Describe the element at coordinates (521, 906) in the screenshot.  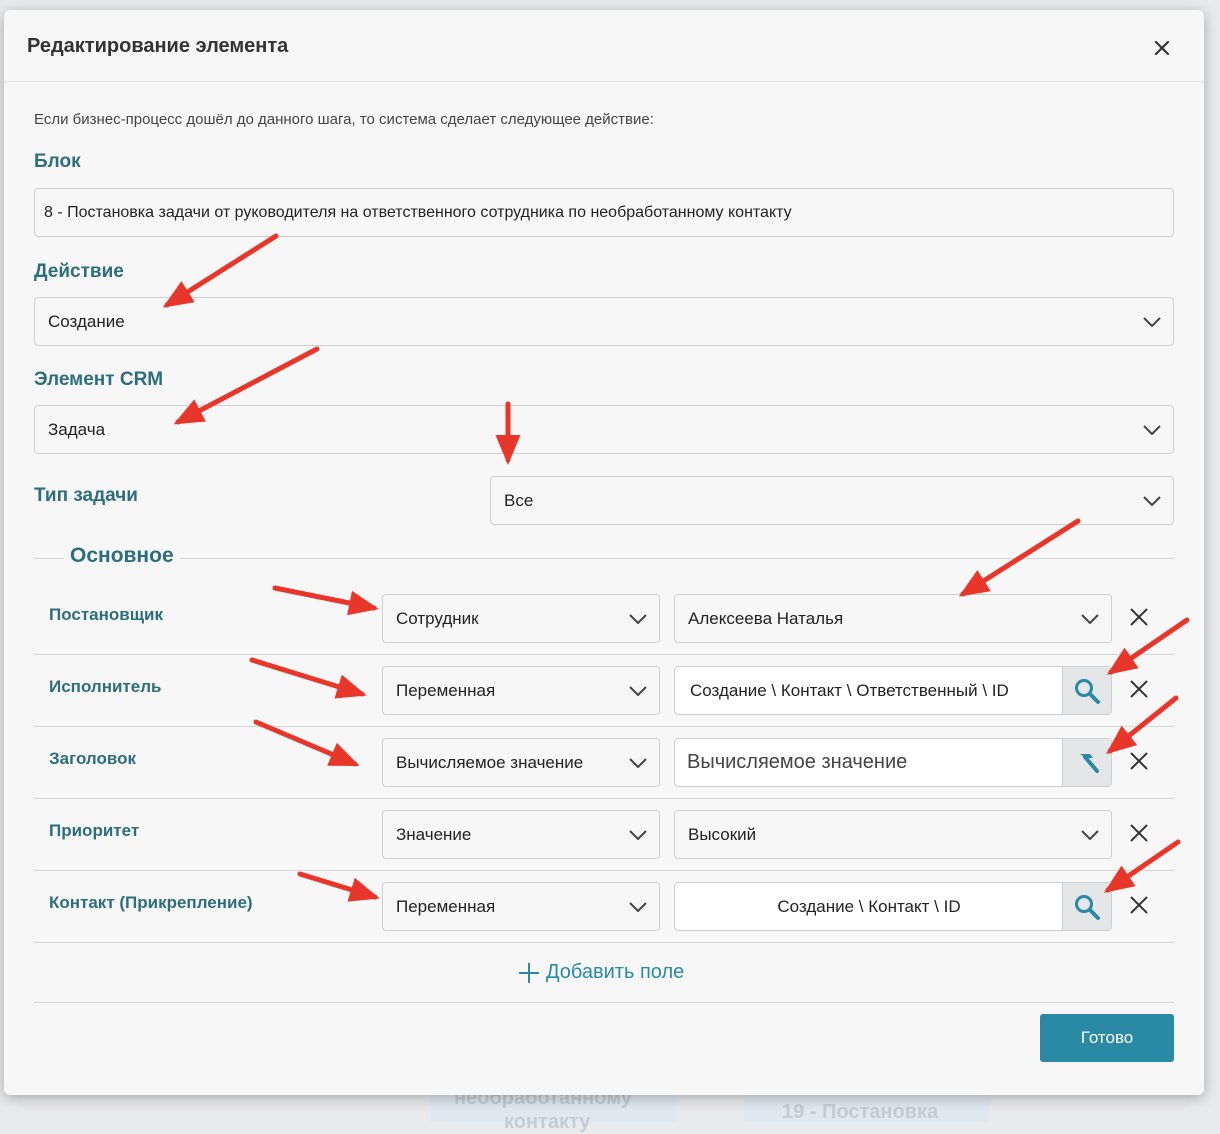
I see `contact-type-select: Переменная` at that location.